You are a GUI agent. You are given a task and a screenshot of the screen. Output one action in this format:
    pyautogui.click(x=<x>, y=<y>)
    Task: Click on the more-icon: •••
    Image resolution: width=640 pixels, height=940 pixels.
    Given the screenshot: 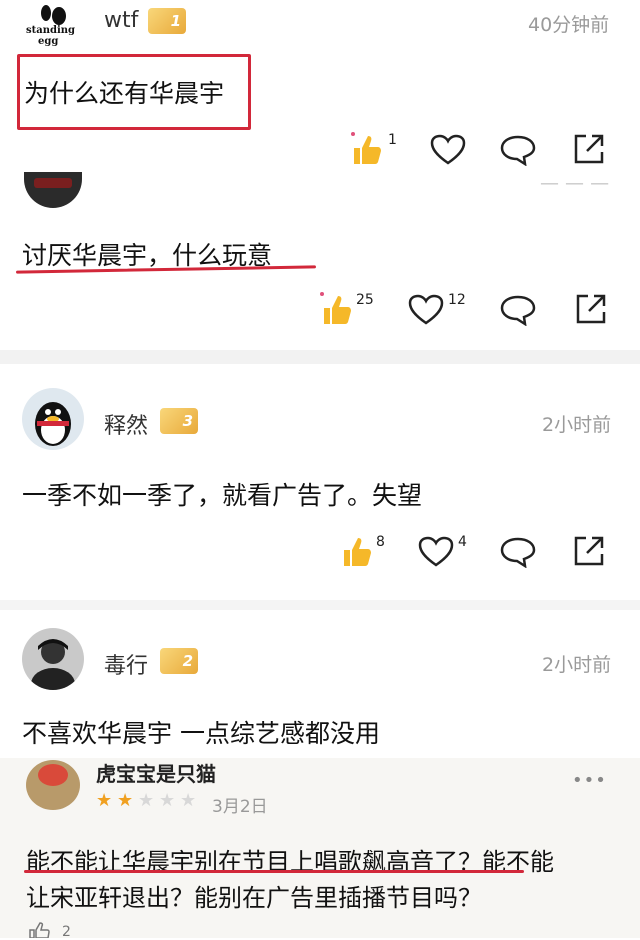 What is the action you would take?
    pyautogui.click(x=589, y=780)
    